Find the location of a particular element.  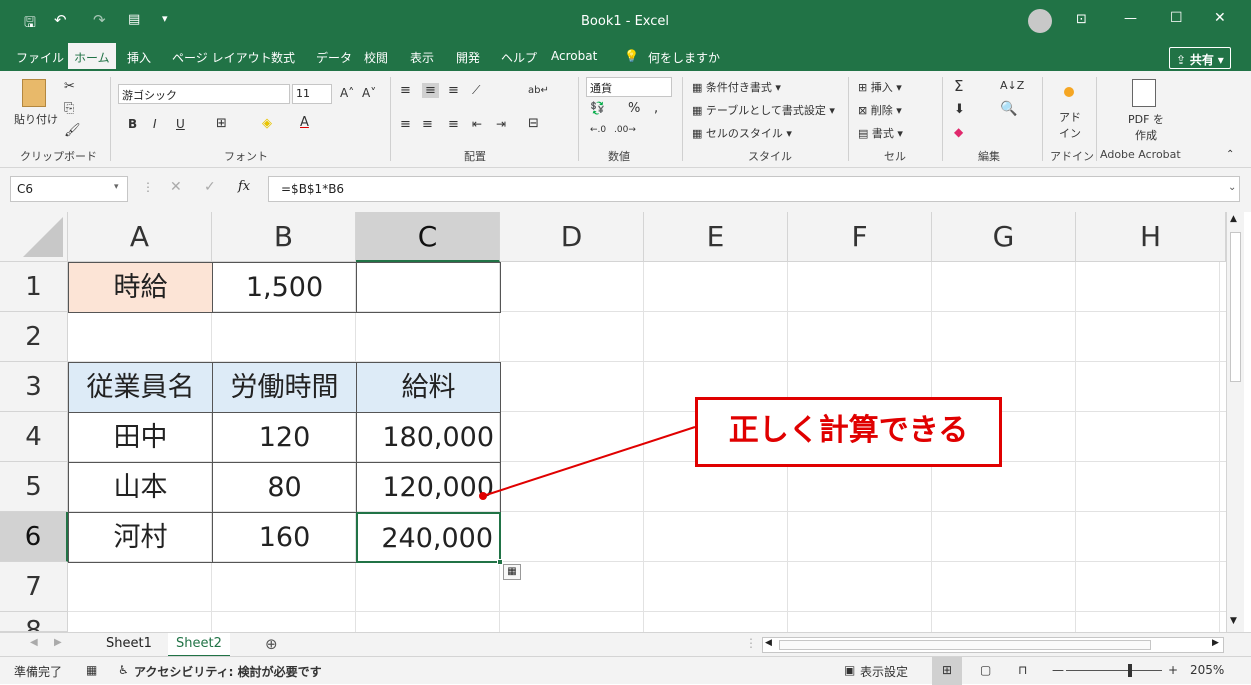

sort-filter-icon: A↓Z is located at coordinates (1012, 85).